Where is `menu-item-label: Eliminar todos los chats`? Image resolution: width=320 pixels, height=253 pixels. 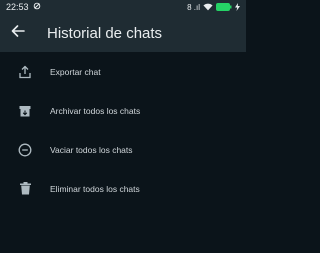
menu-item-label: Eliminar todos los chats is located at coordinates (95, 188).